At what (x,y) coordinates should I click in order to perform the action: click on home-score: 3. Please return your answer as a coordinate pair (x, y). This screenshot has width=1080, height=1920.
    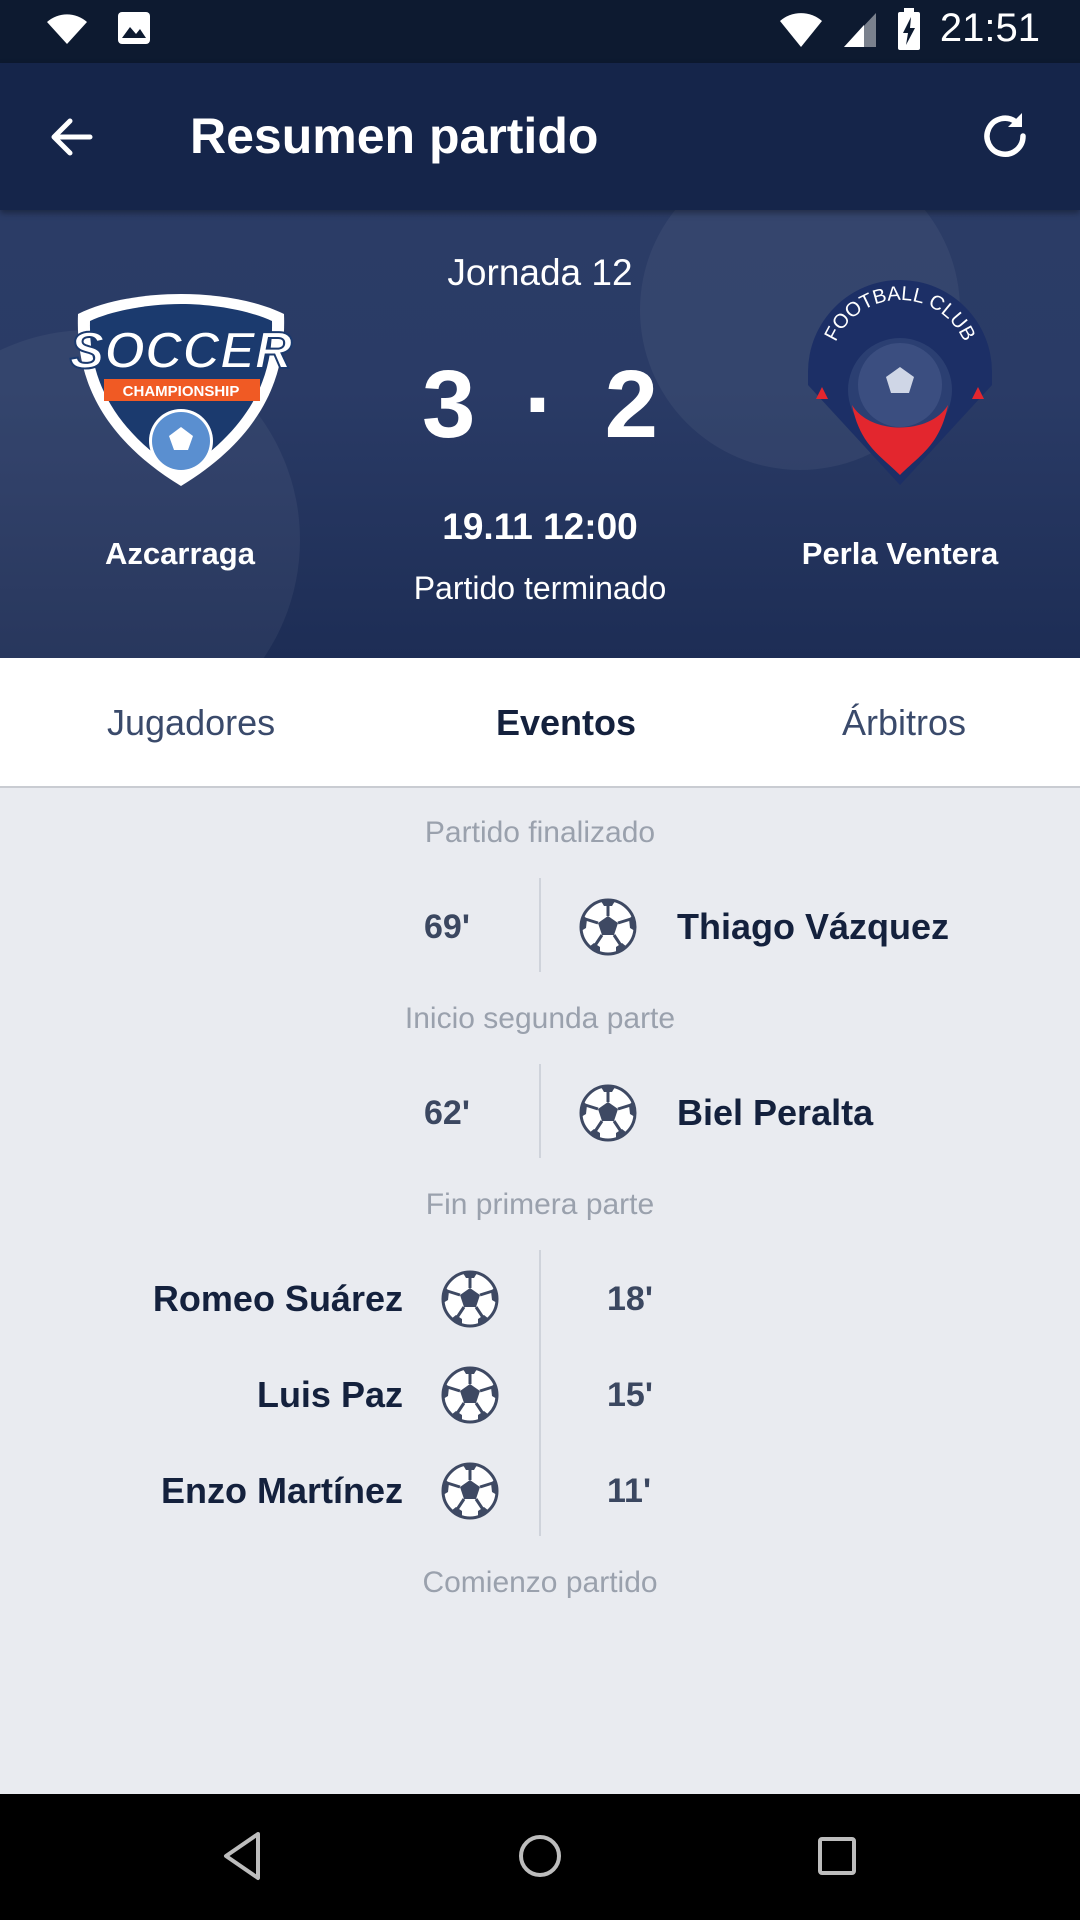
    Looking at the image, I should click on (448, 404).